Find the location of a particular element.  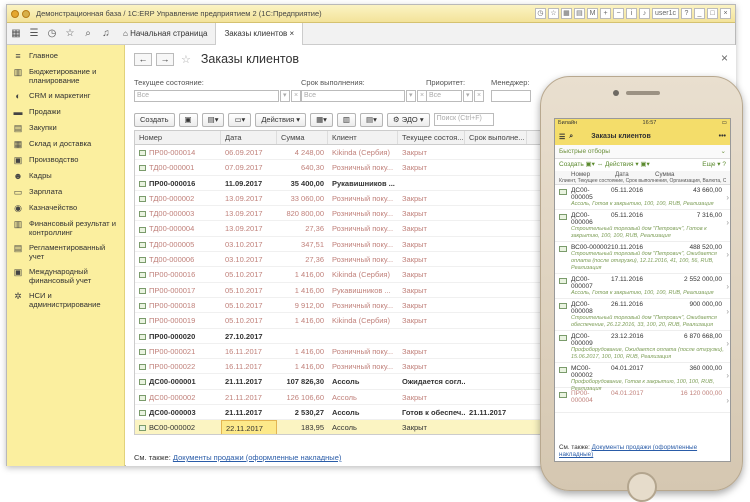

home-button is located at coordinates (642, 487).